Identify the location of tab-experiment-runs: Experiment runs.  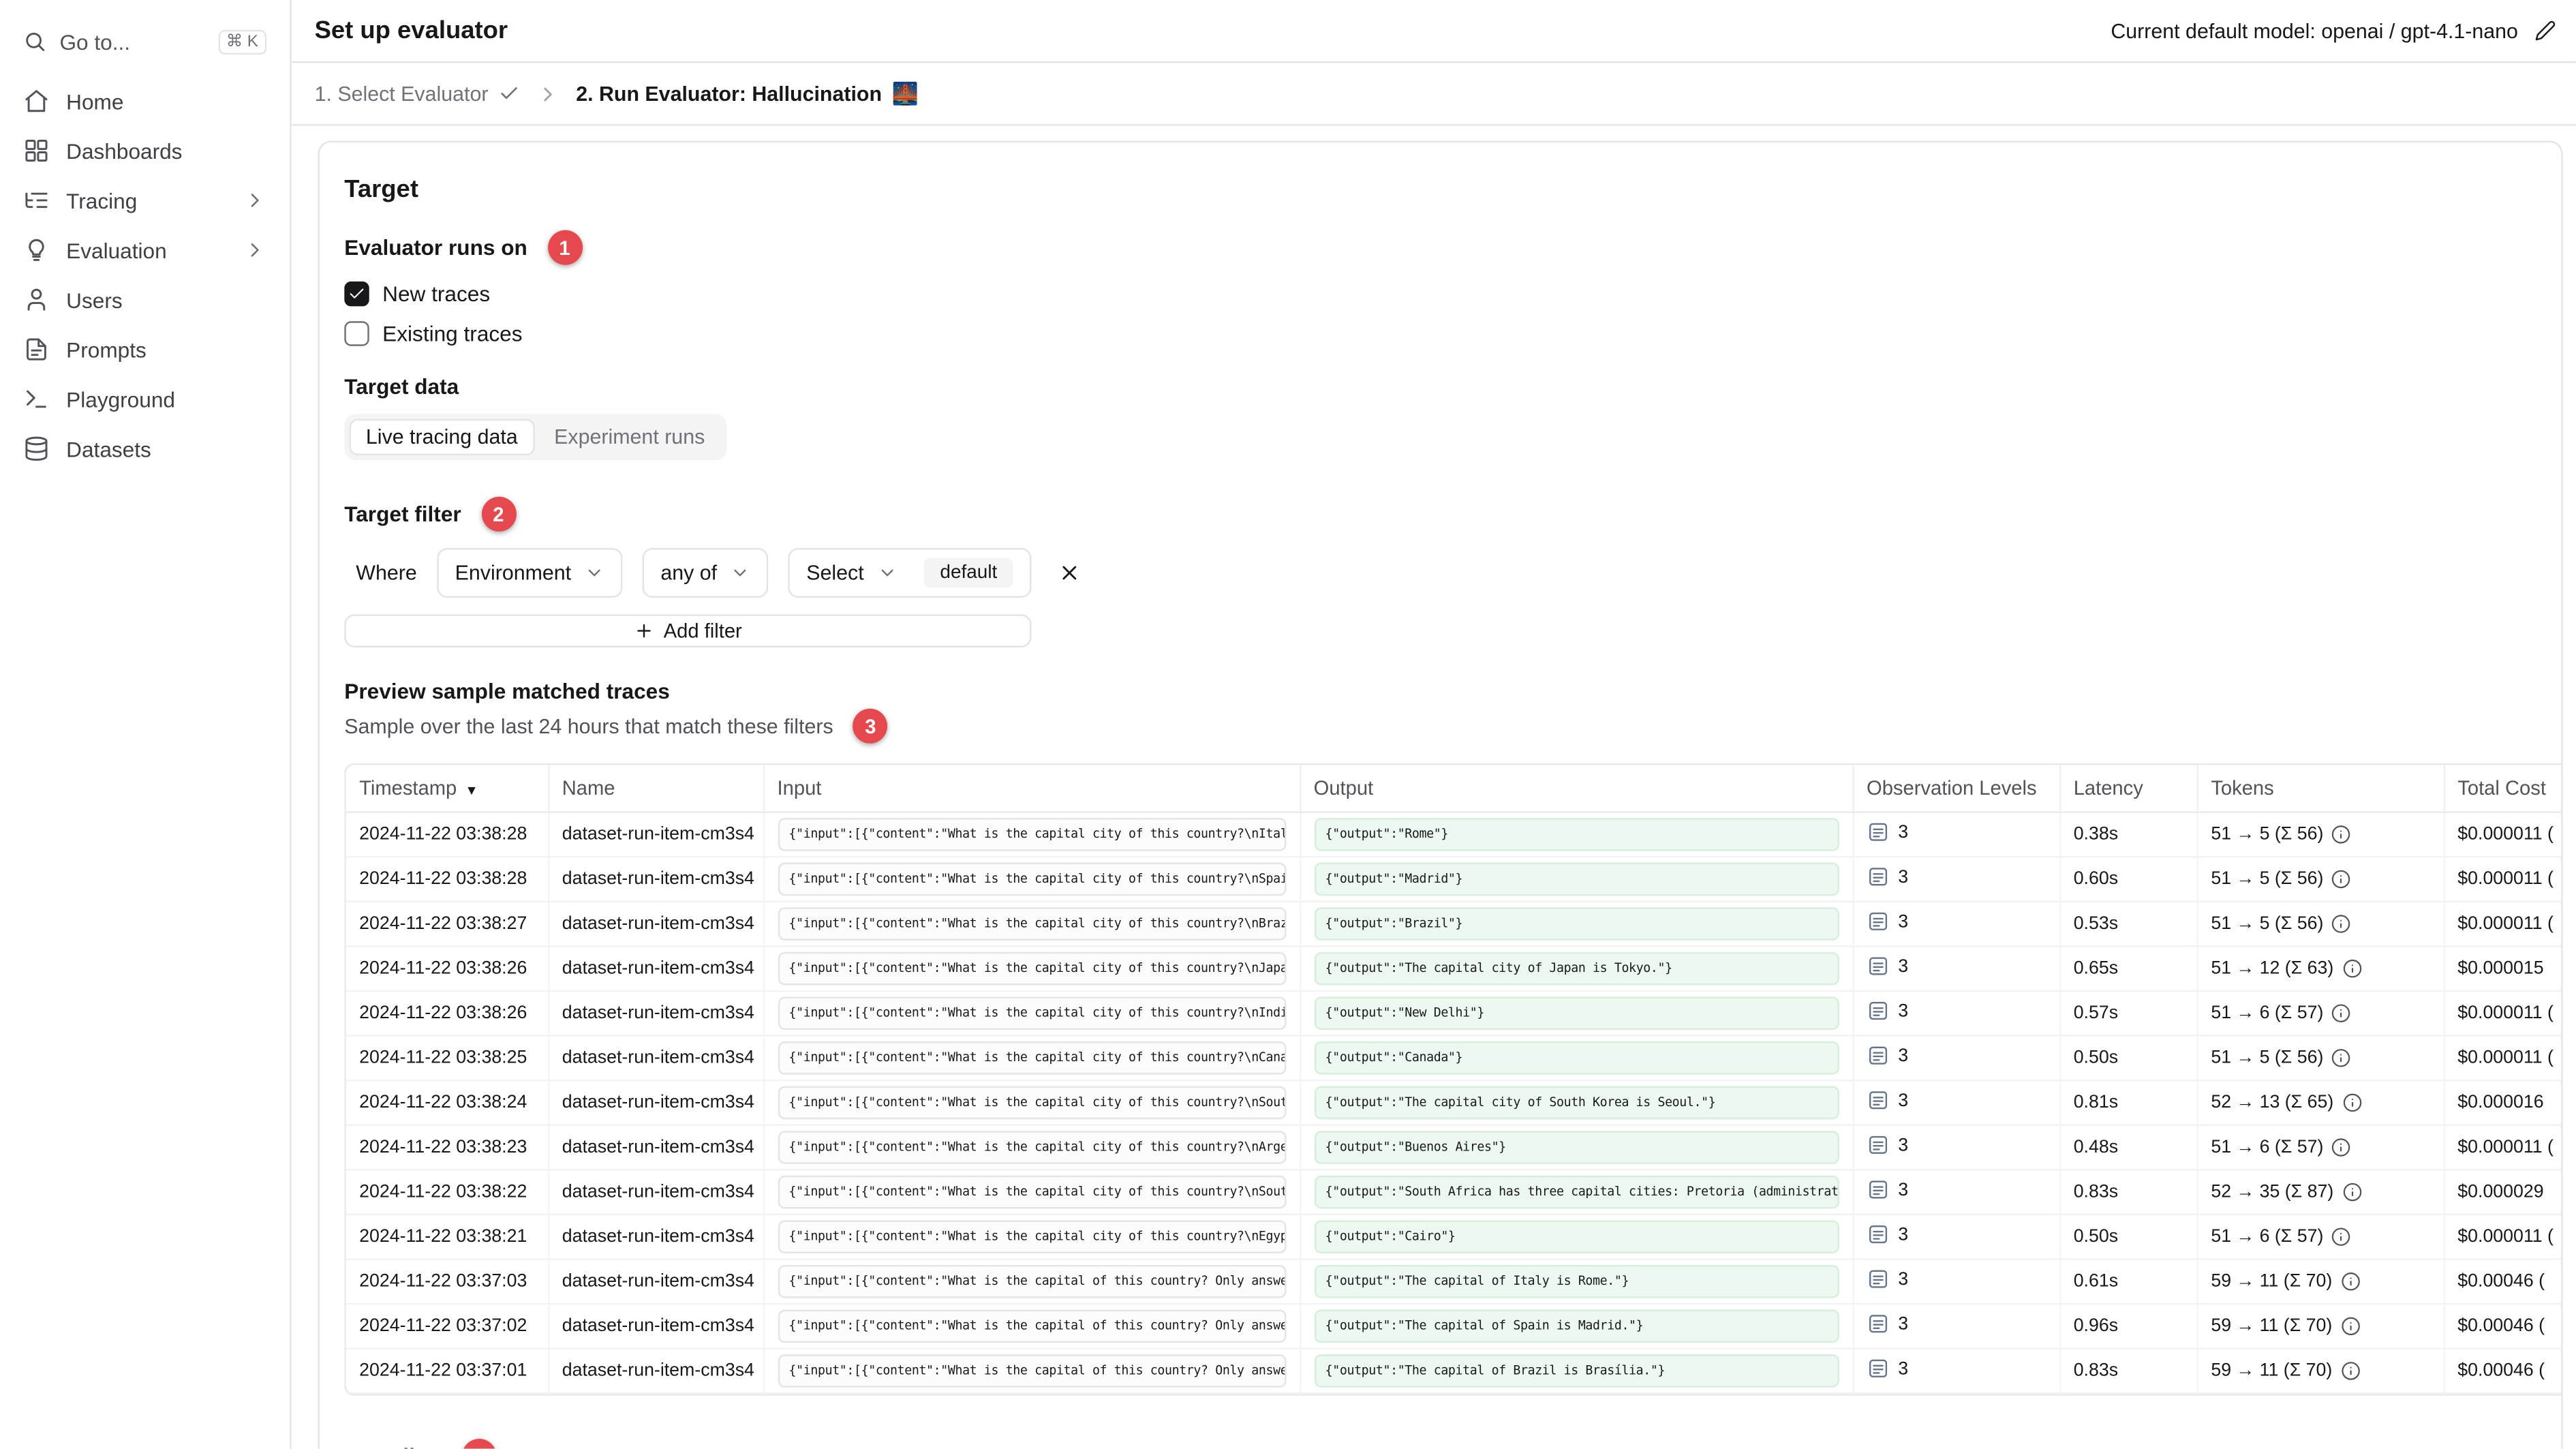
(630, 437).